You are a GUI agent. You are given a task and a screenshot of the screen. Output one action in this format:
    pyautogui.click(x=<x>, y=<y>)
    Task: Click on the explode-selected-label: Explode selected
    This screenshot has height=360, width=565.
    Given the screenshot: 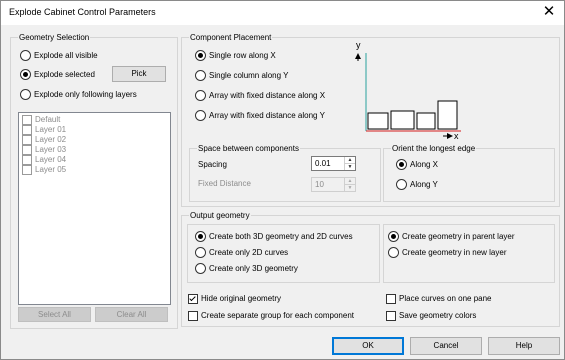 What is the action you would take?
    pyautogui.click(x=64, y=74)
    